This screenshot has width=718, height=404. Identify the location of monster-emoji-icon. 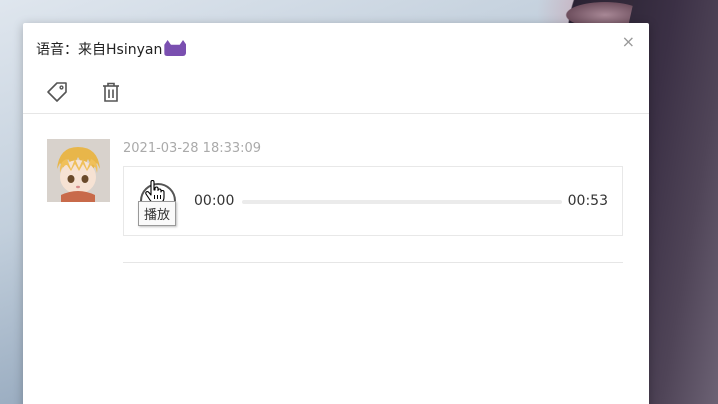
(175, 48).